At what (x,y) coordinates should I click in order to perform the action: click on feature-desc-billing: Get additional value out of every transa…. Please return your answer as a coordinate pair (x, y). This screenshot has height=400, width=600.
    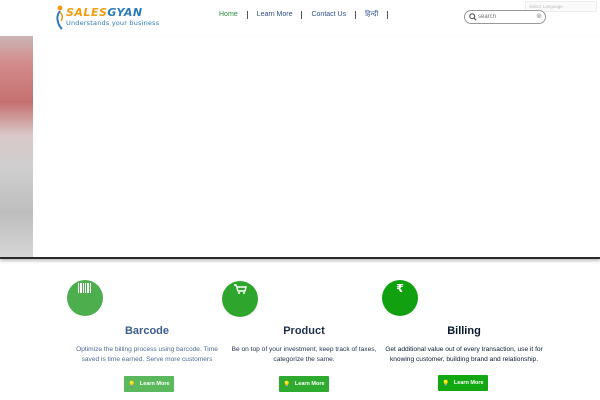
    Looking at the image, I should click on (464, 354).